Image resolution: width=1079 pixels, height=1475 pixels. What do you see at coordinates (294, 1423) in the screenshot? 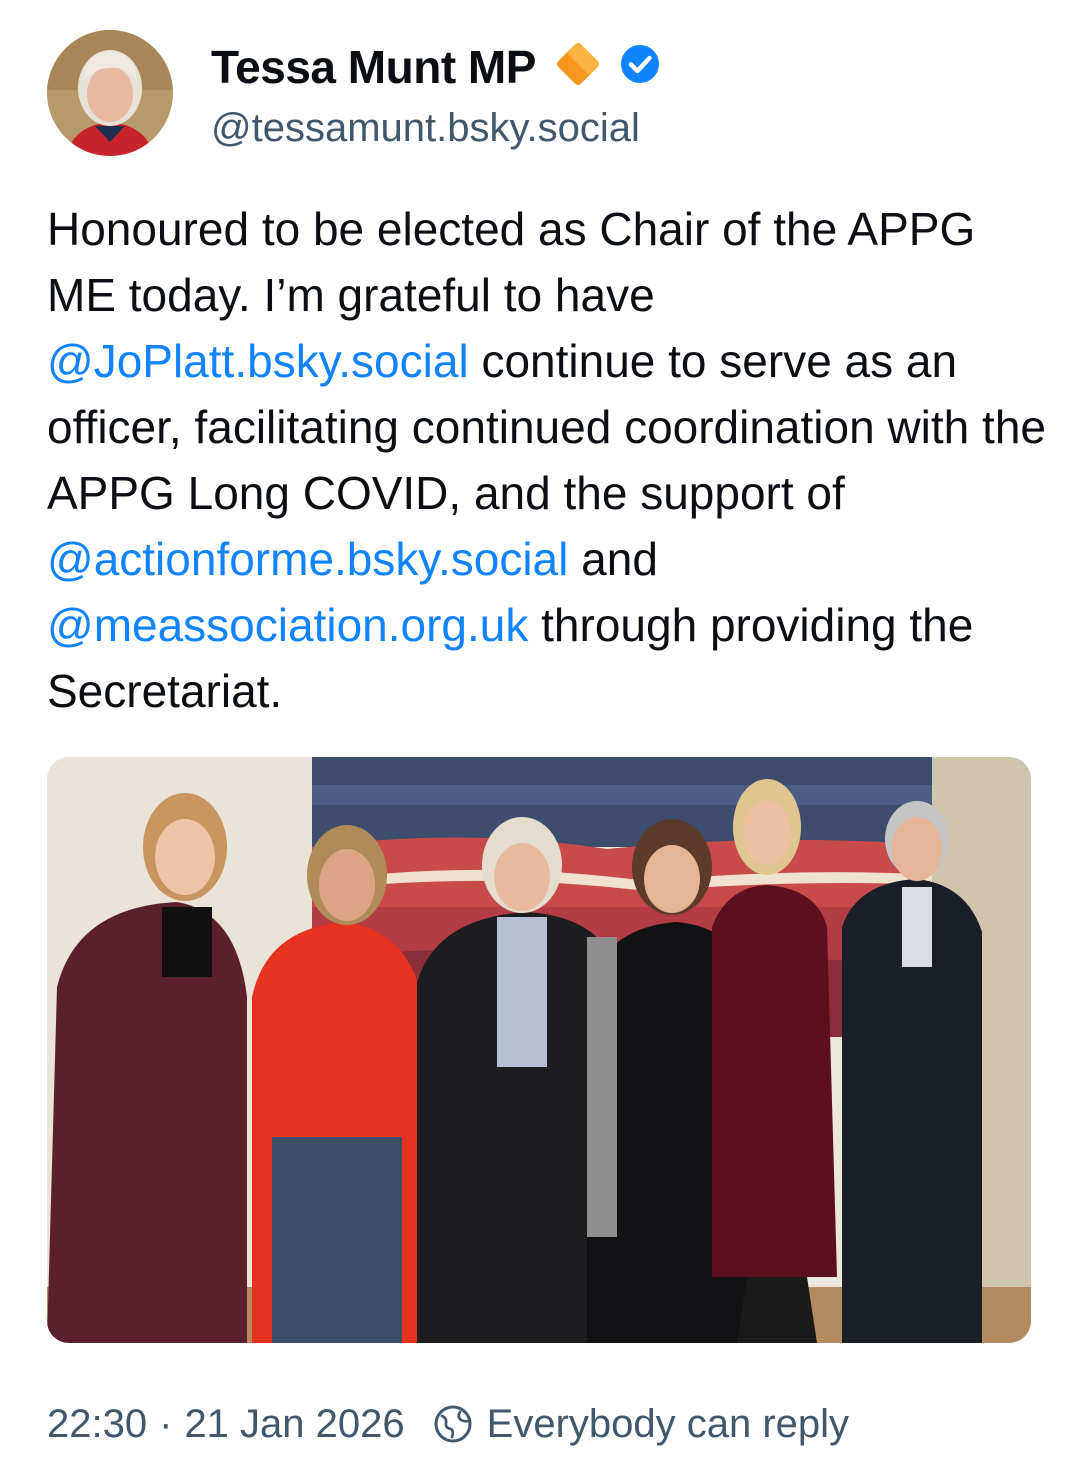
I see `post-date: 21 Jan 2026` at bounding box center [294, 1423].